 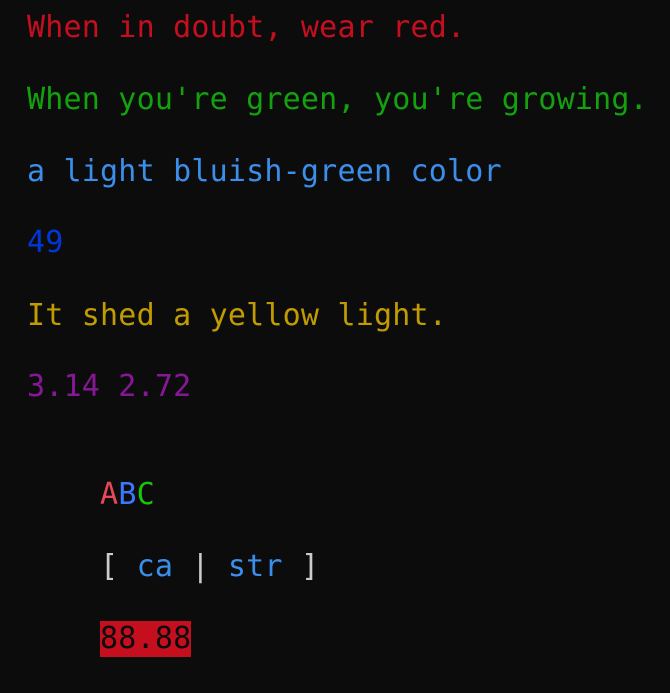 What do you see at coordinates (91, 476) in the screenshot?
I see `output-line-abc: ABC` at bounding box center [91, 476].